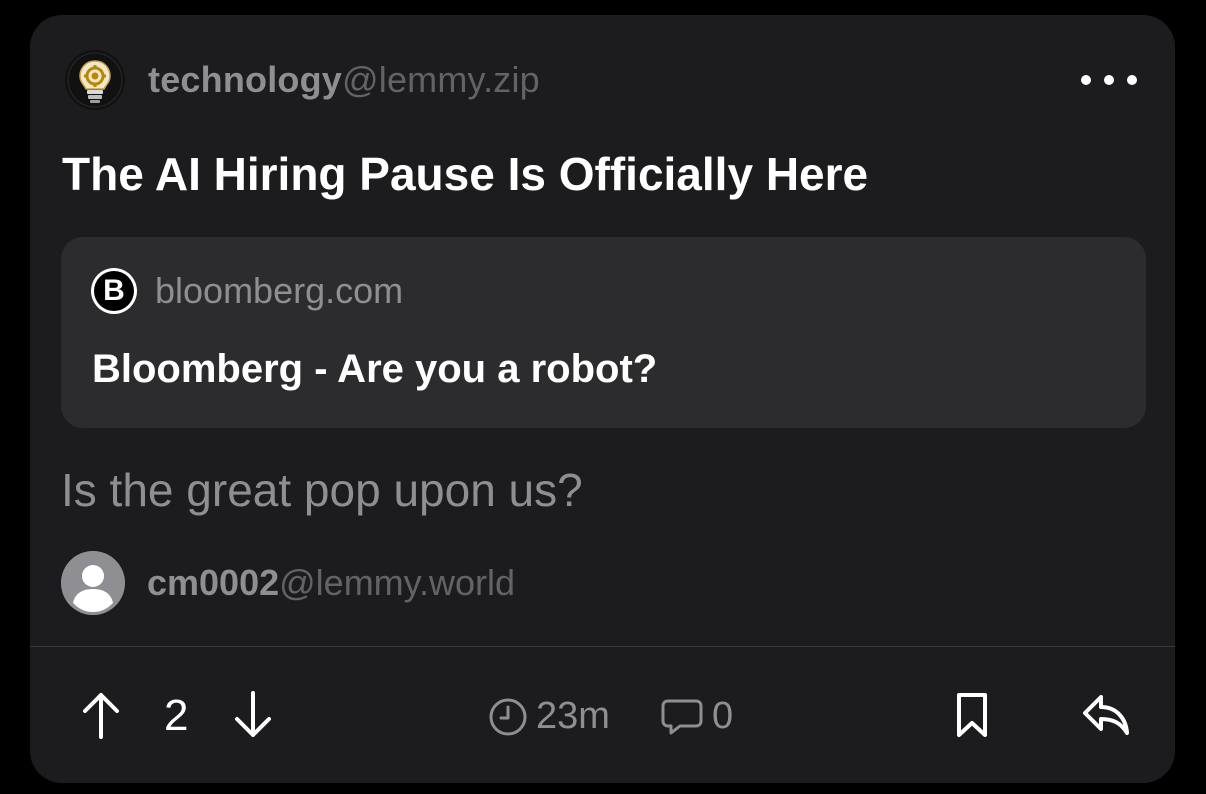  I want to click on bloomberg-favicon-icon: B, so click(114, 291).